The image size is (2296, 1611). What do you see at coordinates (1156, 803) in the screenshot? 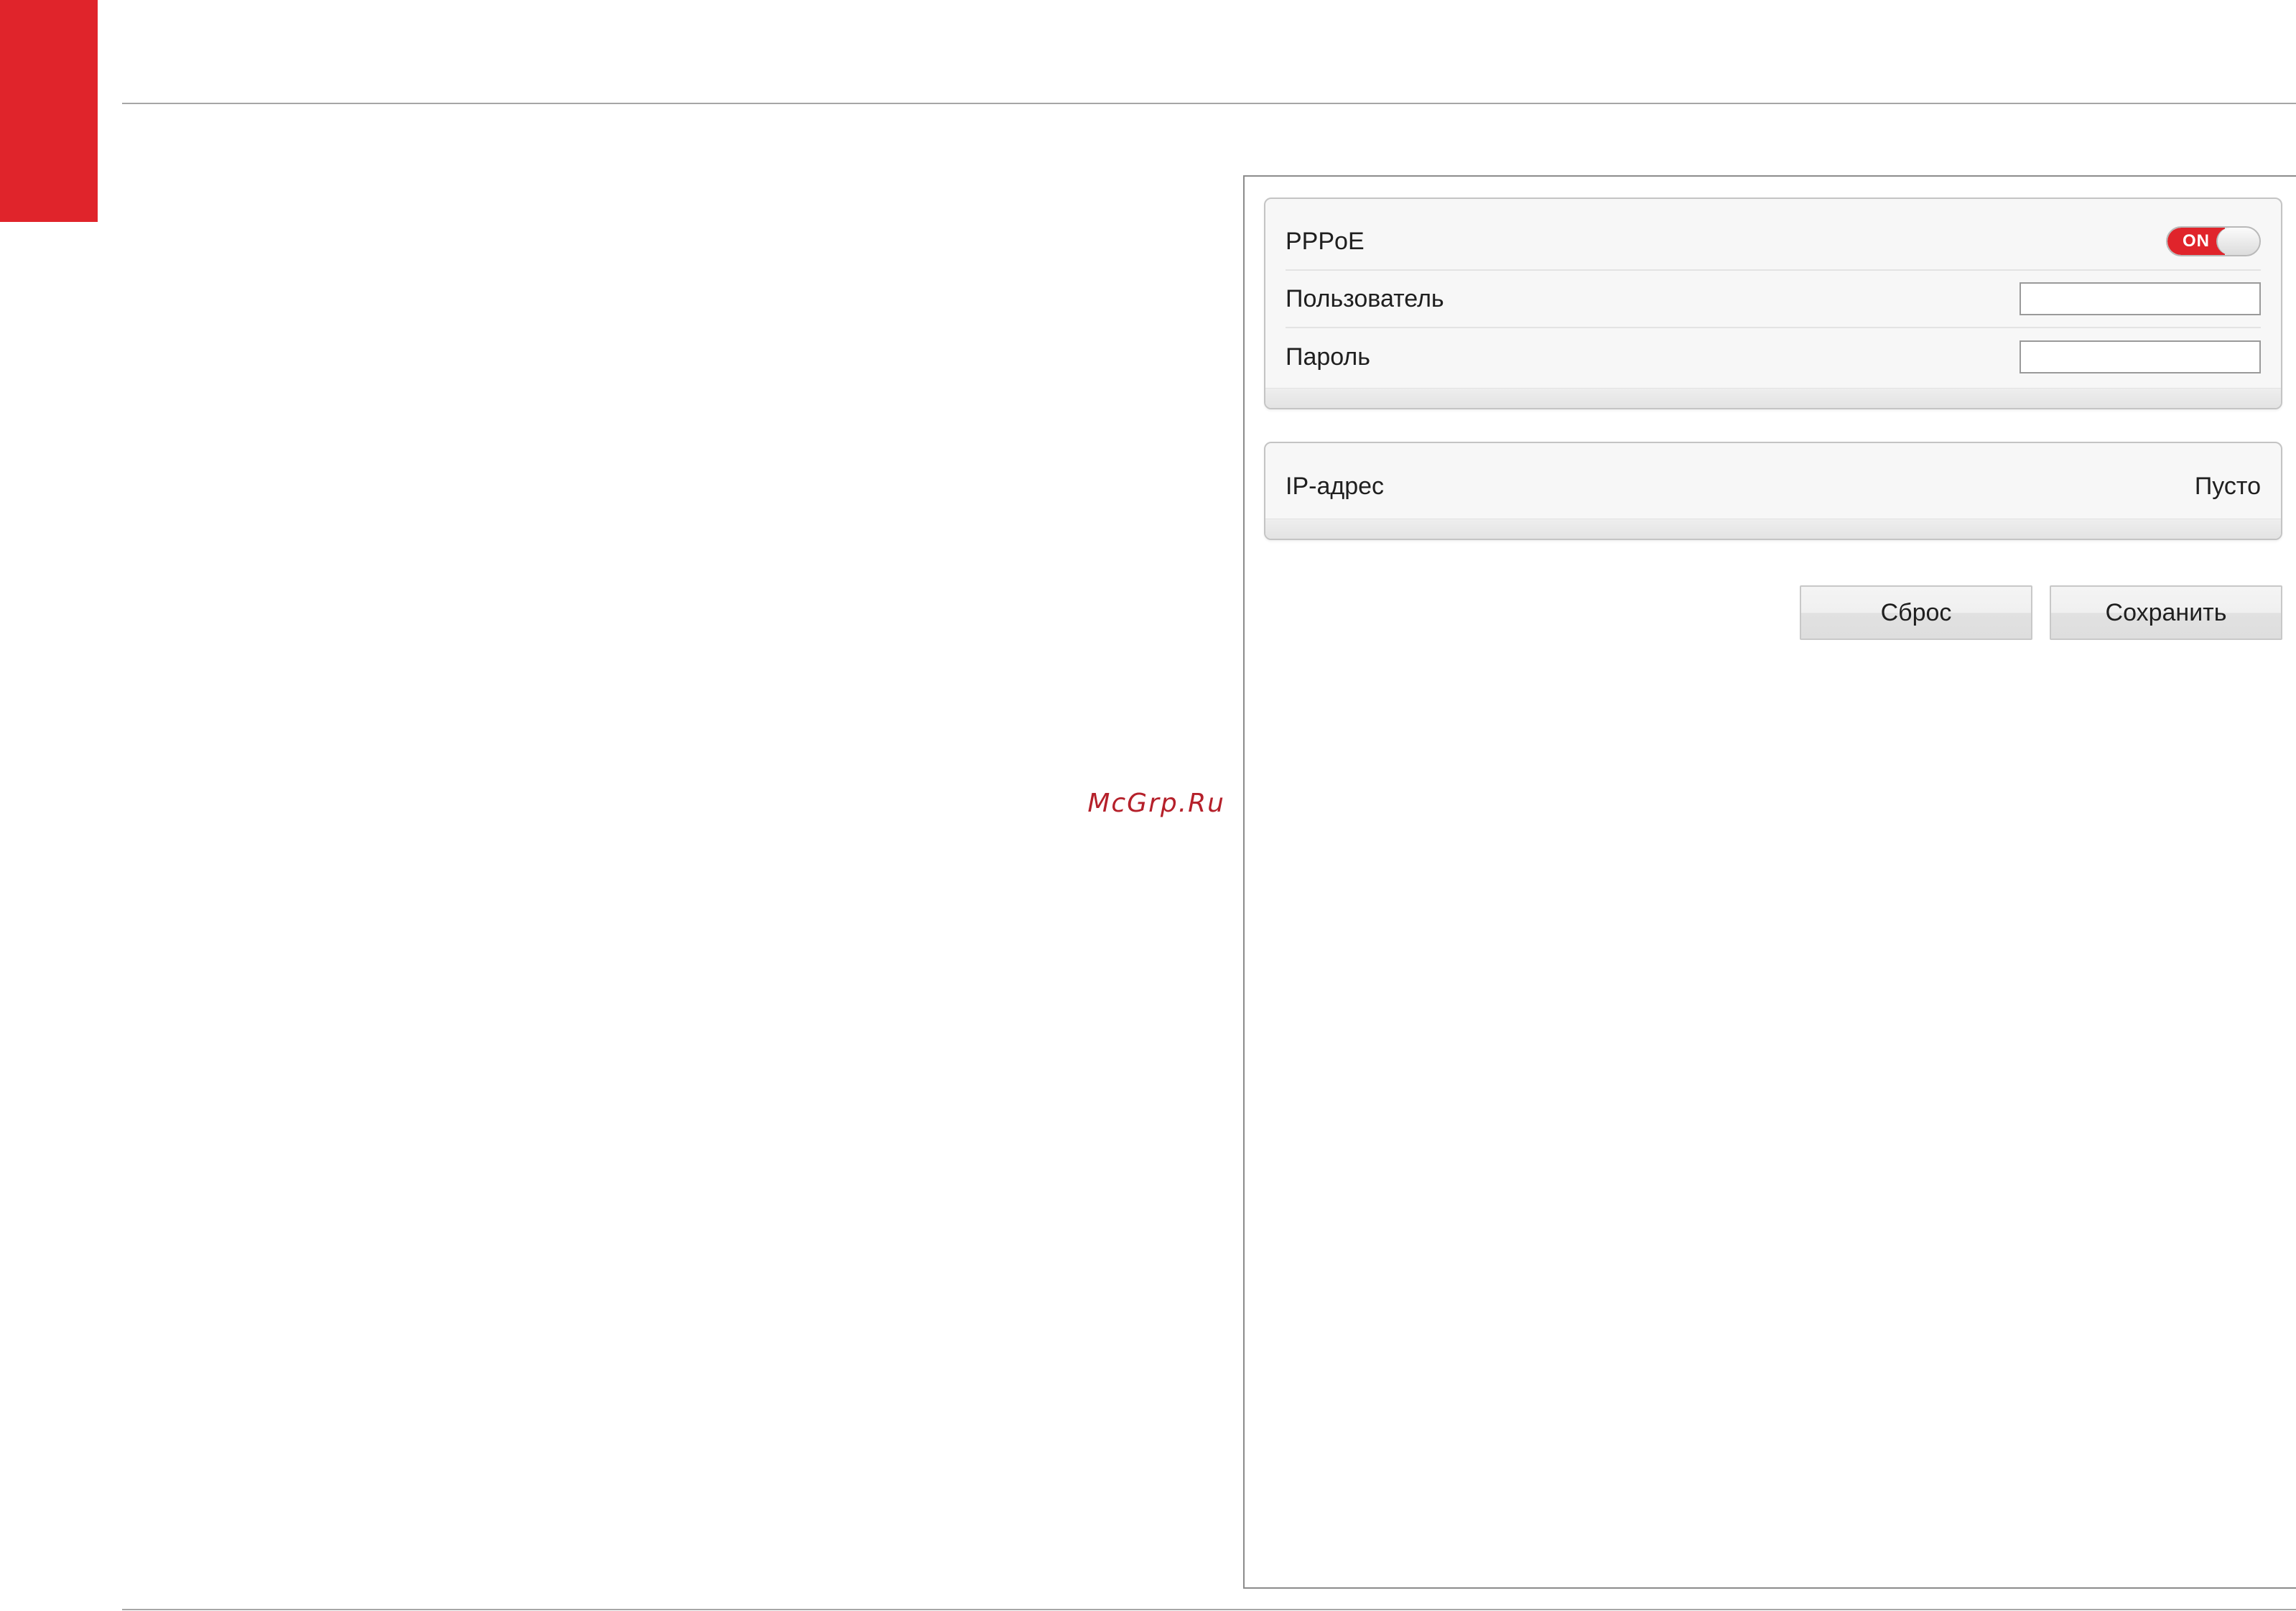
I see `watermark: McGrp.Ru` at bounding box center [1156, 803].